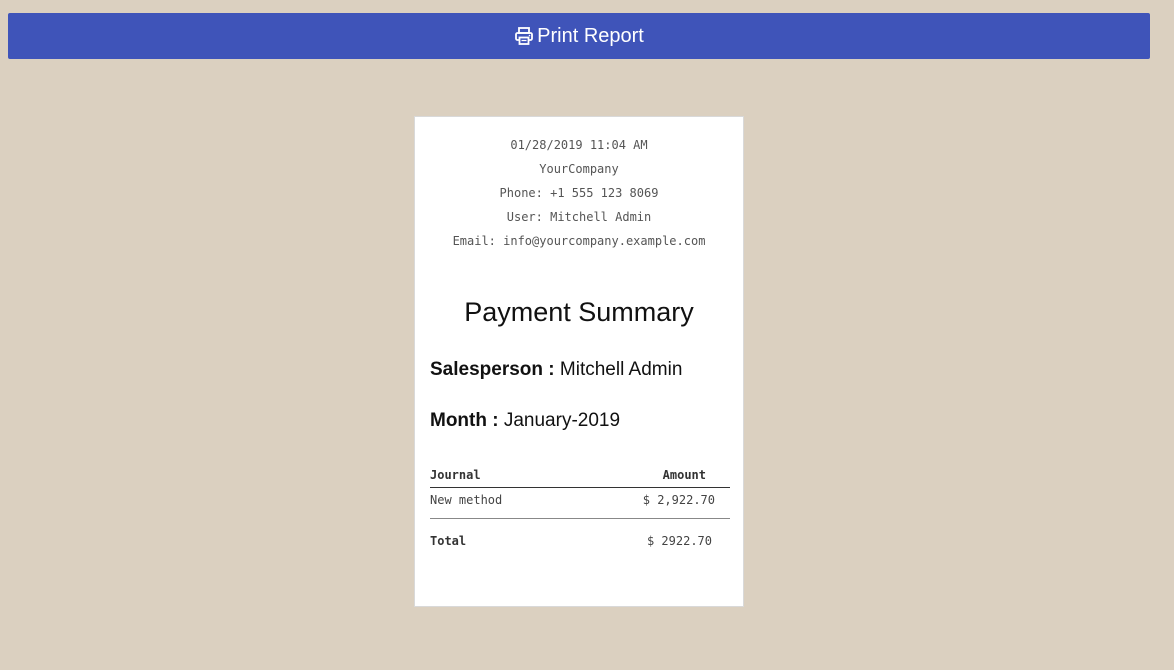 Image resolution: width=1174 pixels, height=670 pixels. Describe the element at coordinates (455, 475) in the screenshot. I see `column-header-journal: Journal` at that location.